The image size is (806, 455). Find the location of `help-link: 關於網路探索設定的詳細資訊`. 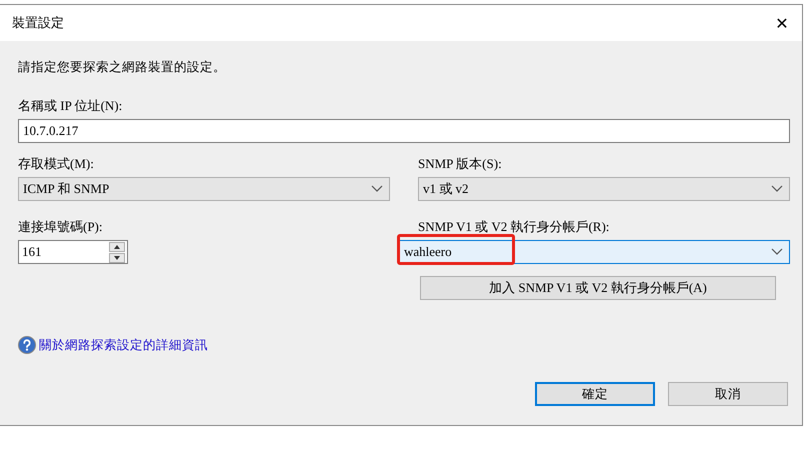

help-link: 關於網路探索設定的詳細資訊 is located at coordinates (123, 345).